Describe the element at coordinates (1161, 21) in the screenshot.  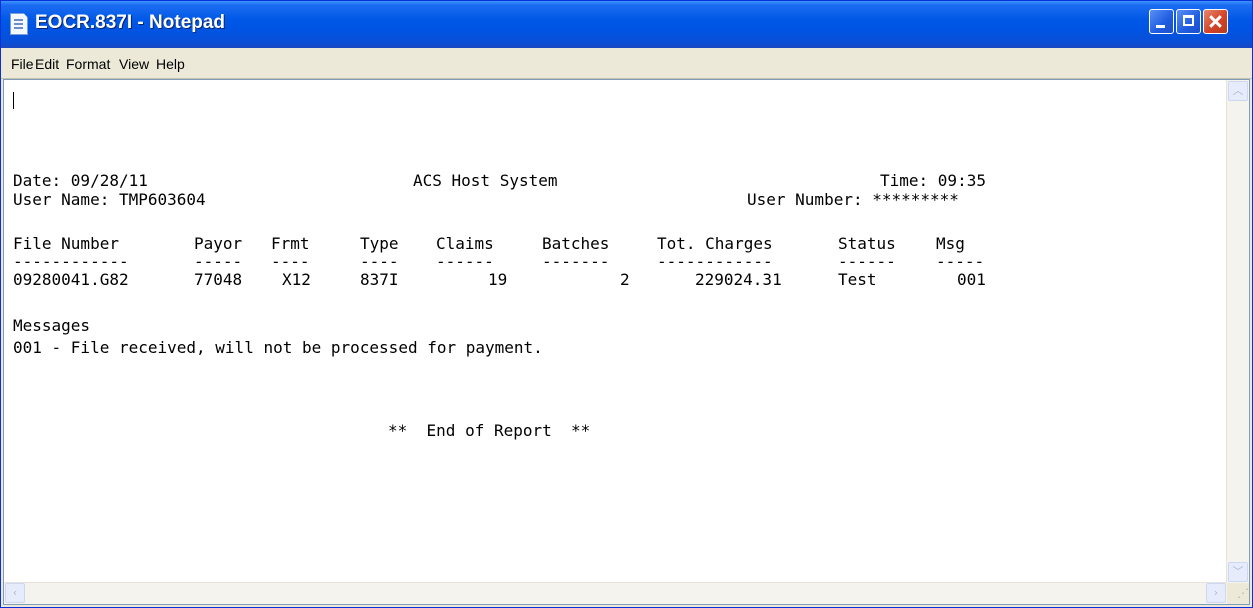
I see `minimize-button` at that location.